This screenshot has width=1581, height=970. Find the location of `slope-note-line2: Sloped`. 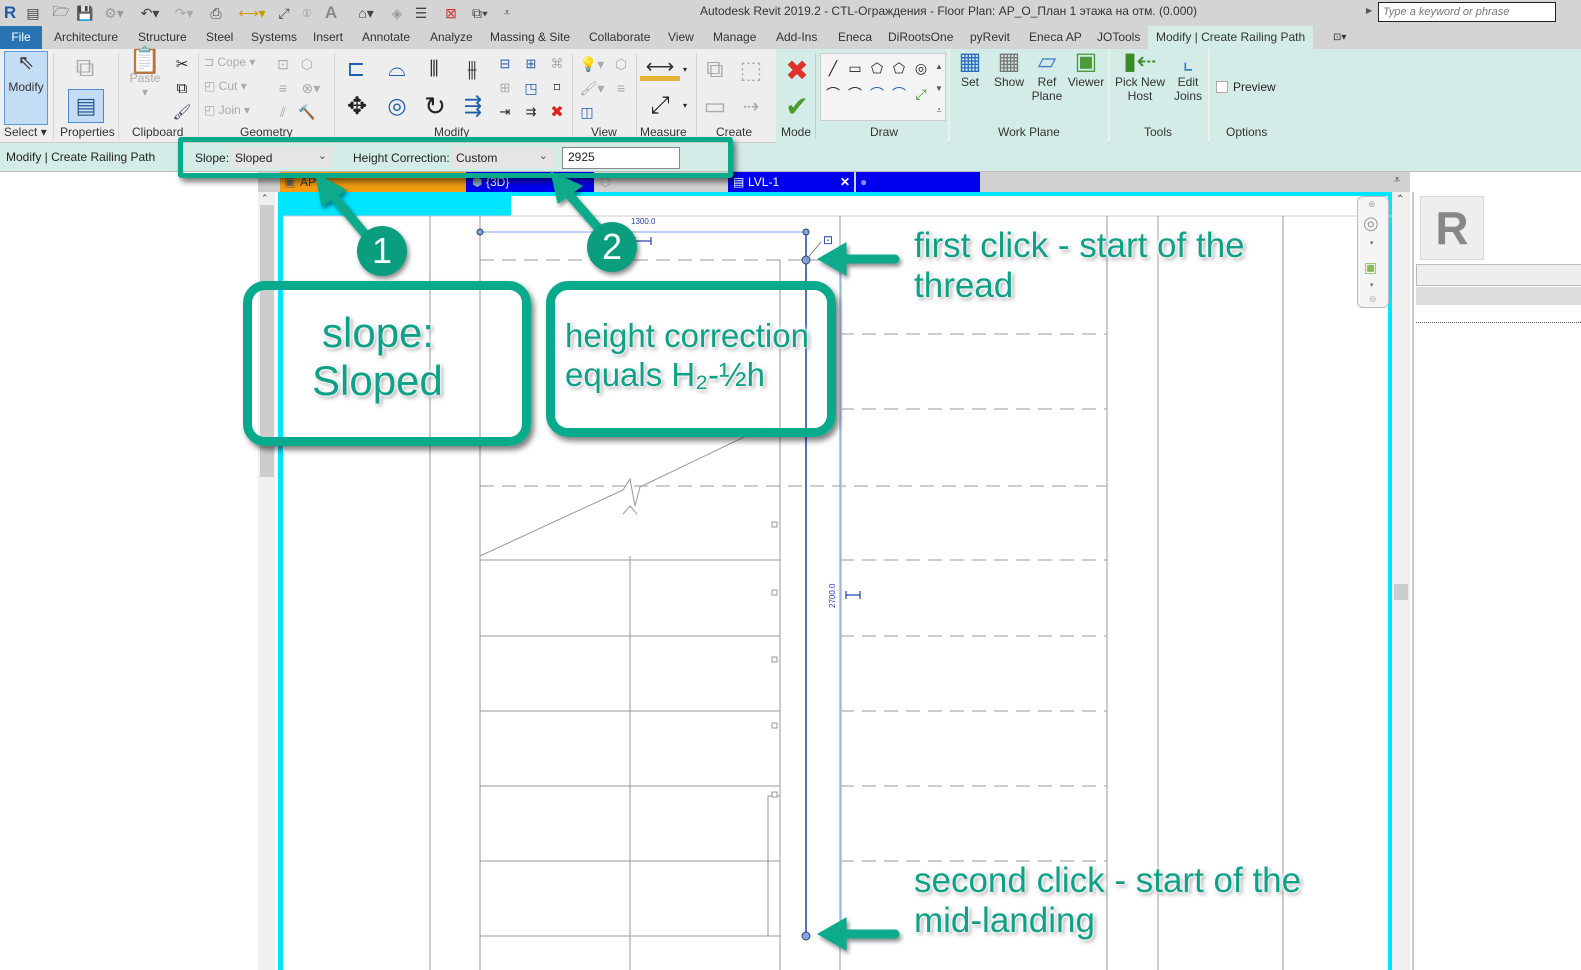

slope-note-line2: Sloped is located at coordinates (377, 380).